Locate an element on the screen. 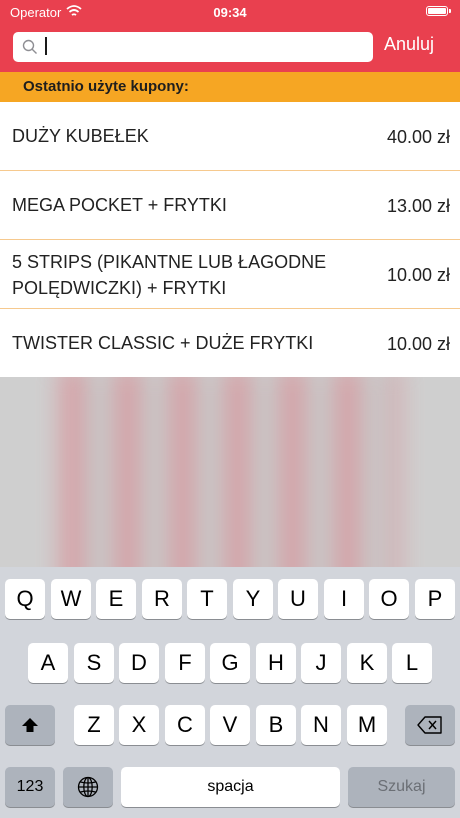 The width and height of the screenshot is (460, 818). battery-icon is located at coordinates (438, 11).